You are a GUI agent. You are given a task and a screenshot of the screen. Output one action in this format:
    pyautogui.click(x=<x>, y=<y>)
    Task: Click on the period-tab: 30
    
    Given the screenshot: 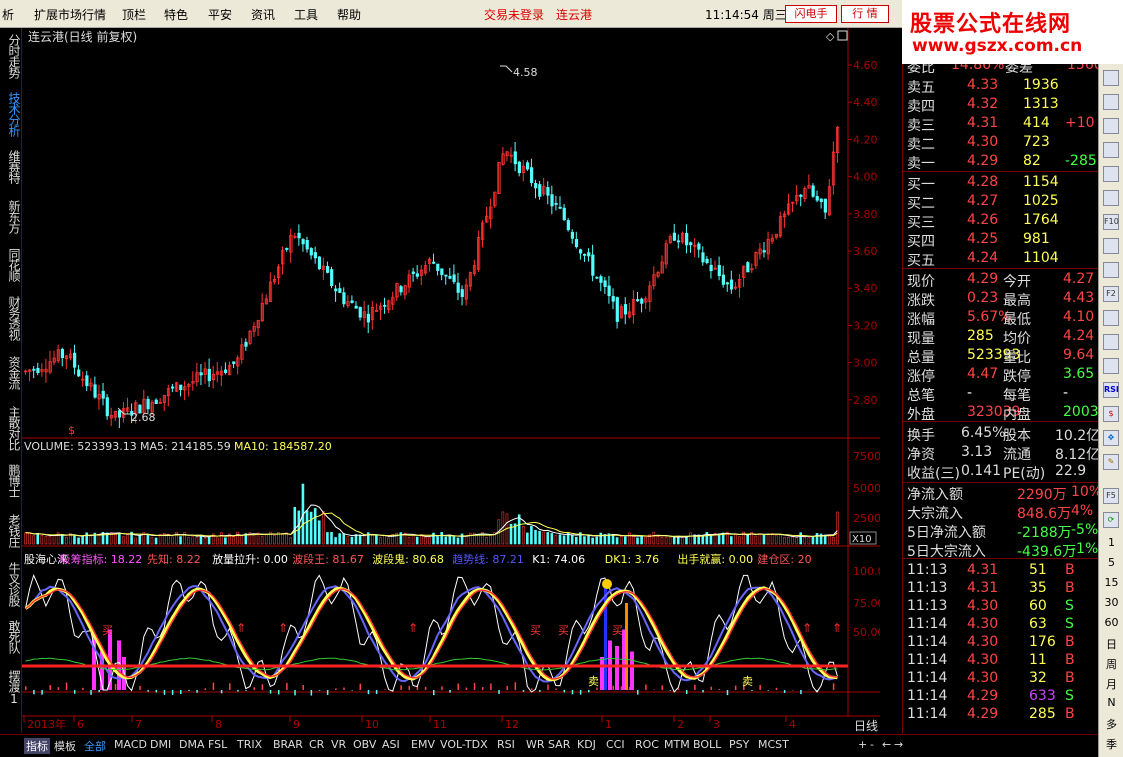 What is the action you would take?
    pyautogui.click(x=1111, y=602)
    